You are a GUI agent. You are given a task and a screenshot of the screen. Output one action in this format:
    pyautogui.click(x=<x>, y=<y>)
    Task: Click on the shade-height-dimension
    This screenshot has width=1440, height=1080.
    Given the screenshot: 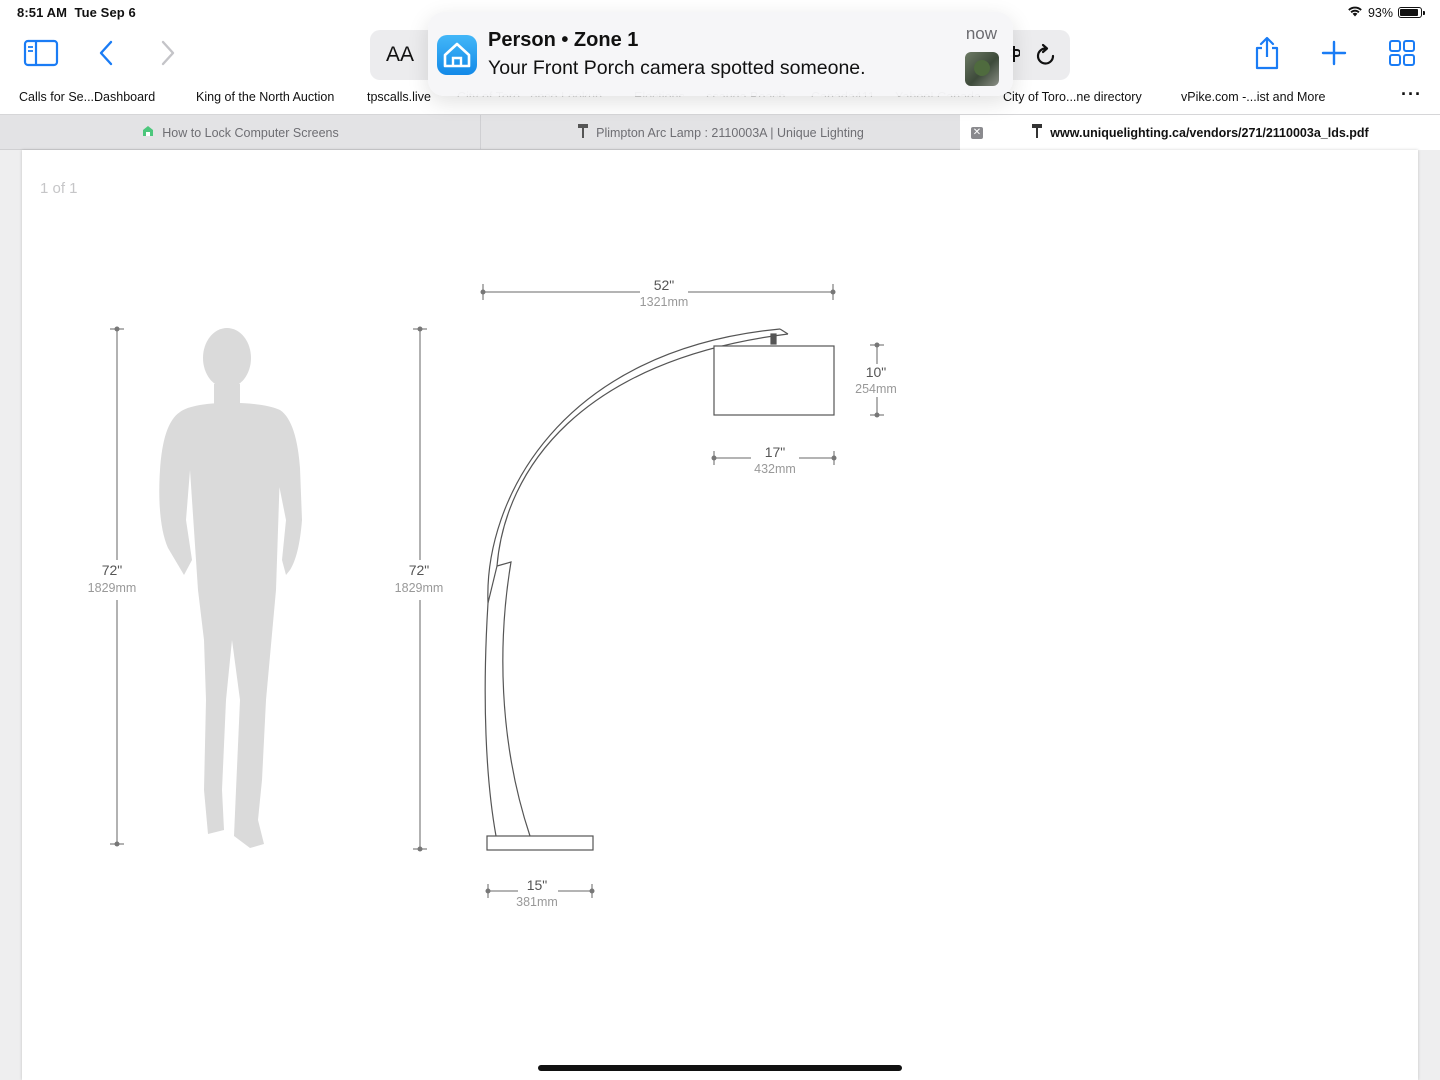 What is the action you would take?
    pyautogui.click(x=877, y=380)
    